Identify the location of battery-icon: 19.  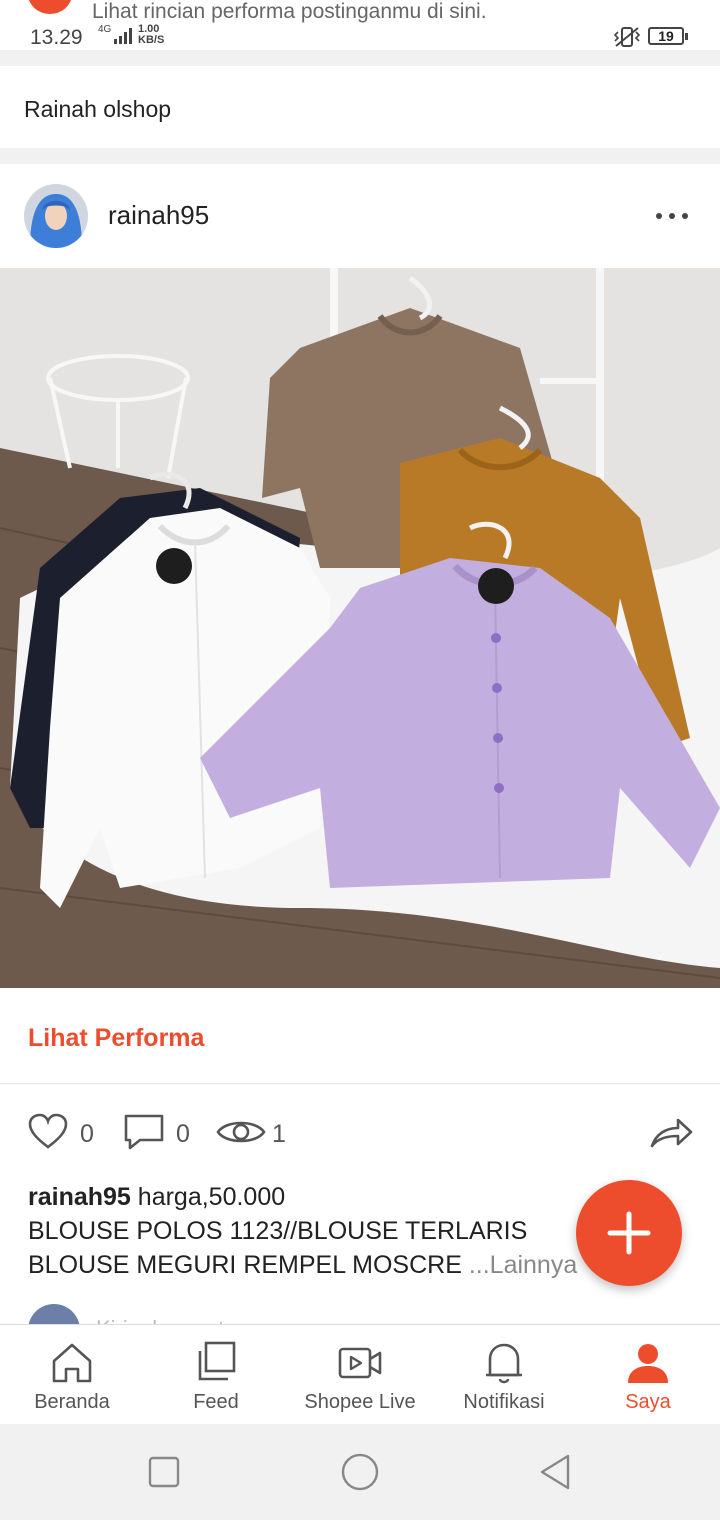
(668, 36).